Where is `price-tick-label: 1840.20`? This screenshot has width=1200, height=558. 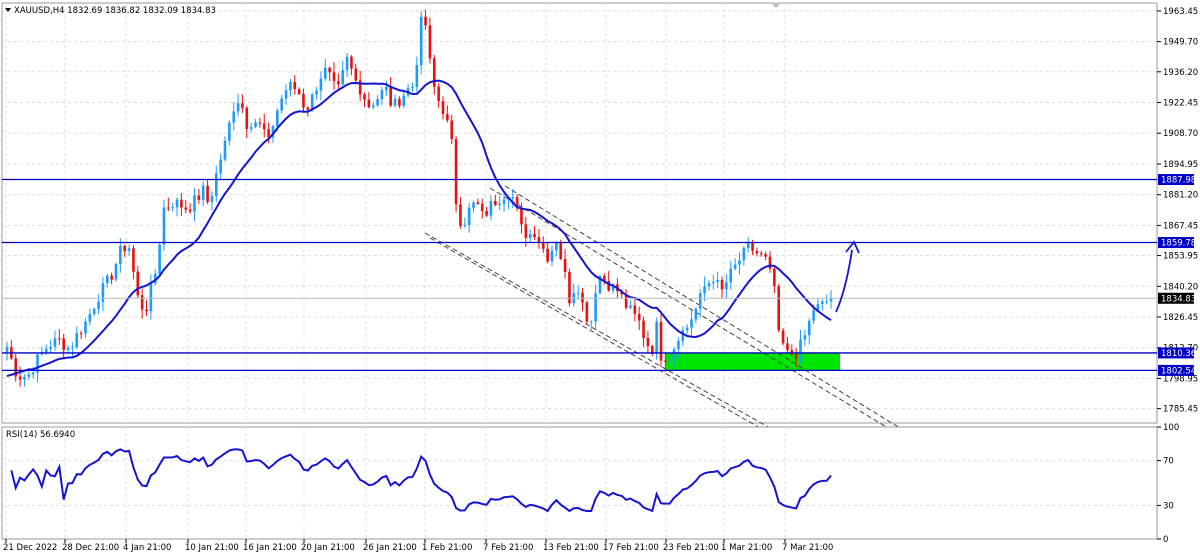
price-tick-label: 1840.20 is located at coordinates (1180, 287).